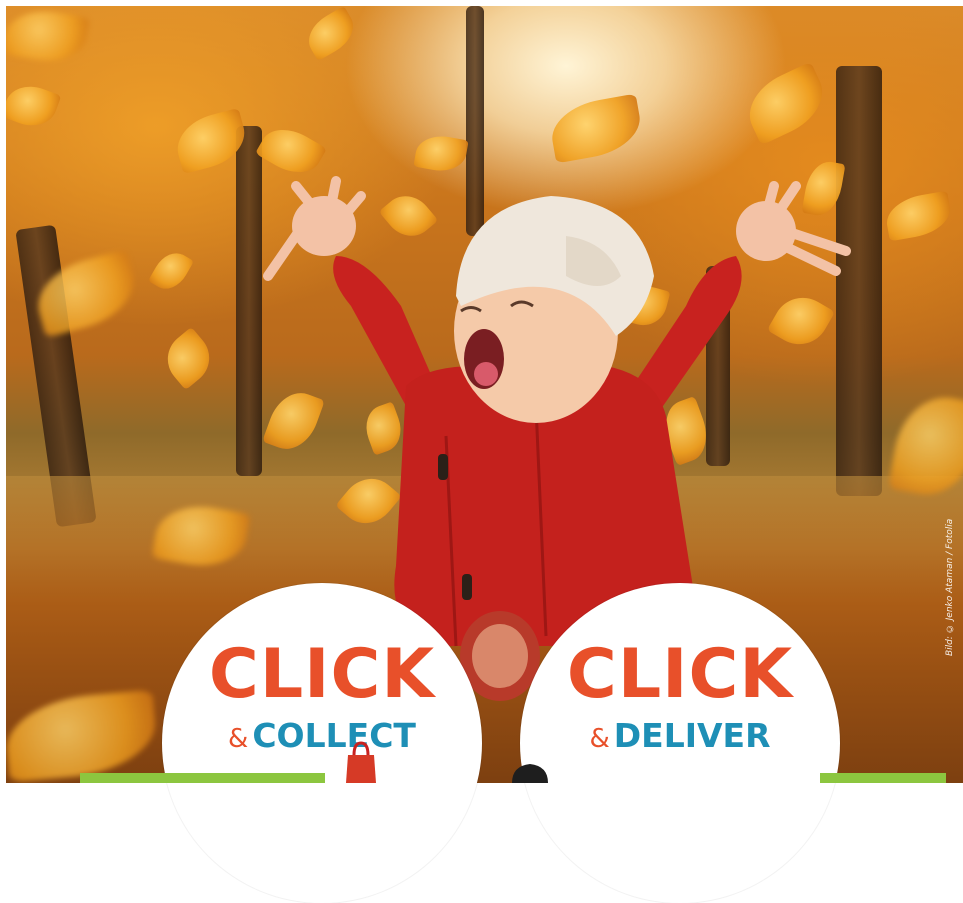 This screenshot has height=903, width=963. What do you see at coordinates (680, 674) in the screenshot?
I see `click-deliver-title: CLICK` at bounding box center [680, 674].